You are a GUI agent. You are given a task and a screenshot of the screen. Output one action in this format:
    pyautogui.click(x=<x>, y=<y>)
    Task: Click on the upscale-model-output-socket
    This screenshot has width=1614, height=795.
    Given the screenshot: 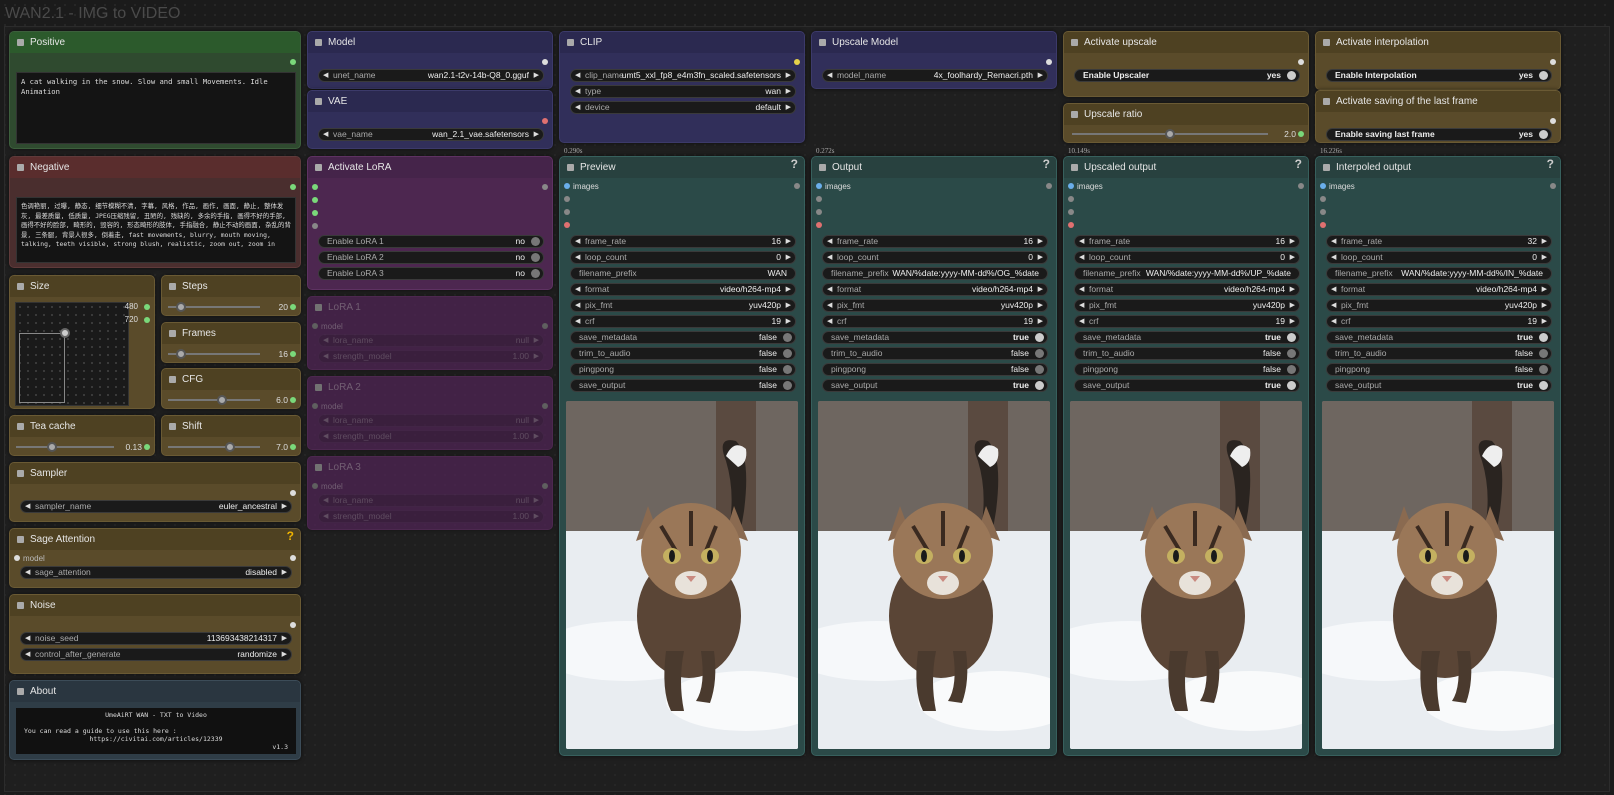 What is the action you would take?
    pyautogui.click(x=1049, y=62)
    